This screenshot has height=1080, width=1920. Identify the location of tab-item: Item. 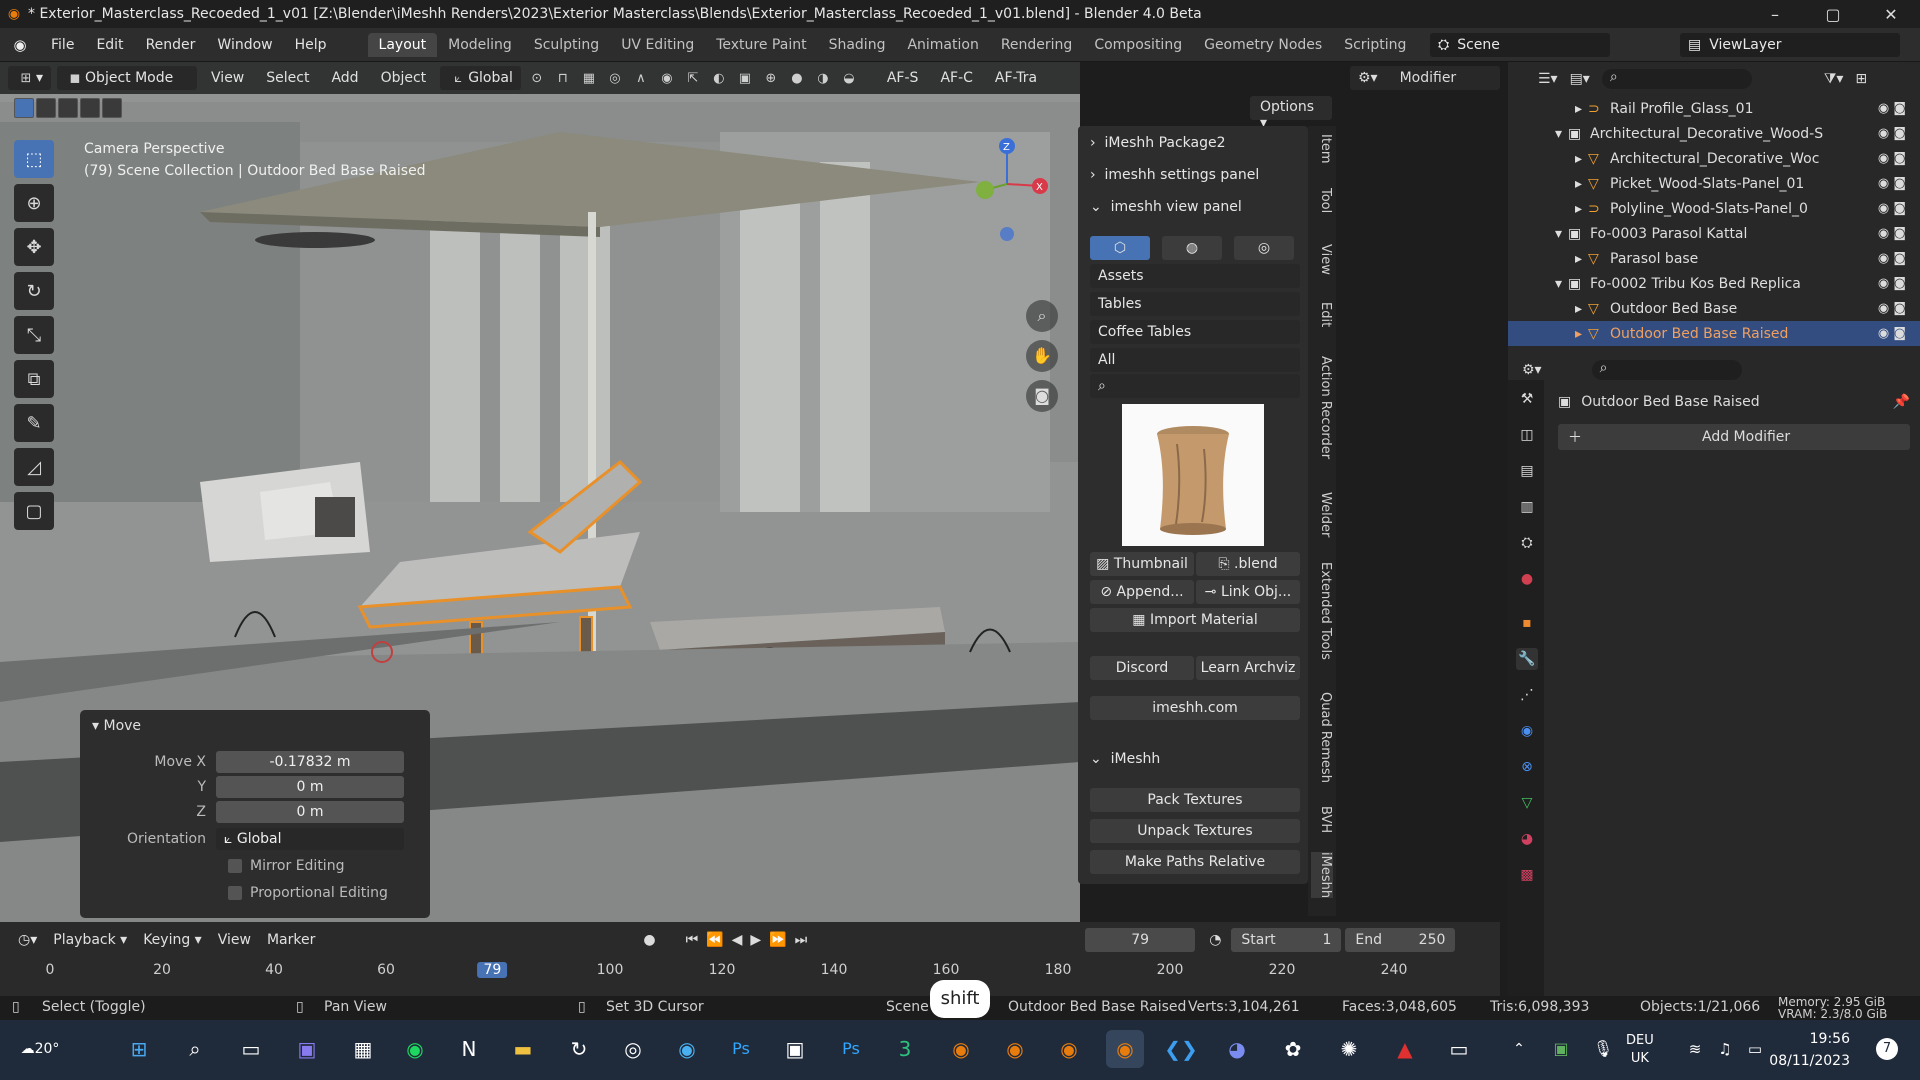
(1322, 149).